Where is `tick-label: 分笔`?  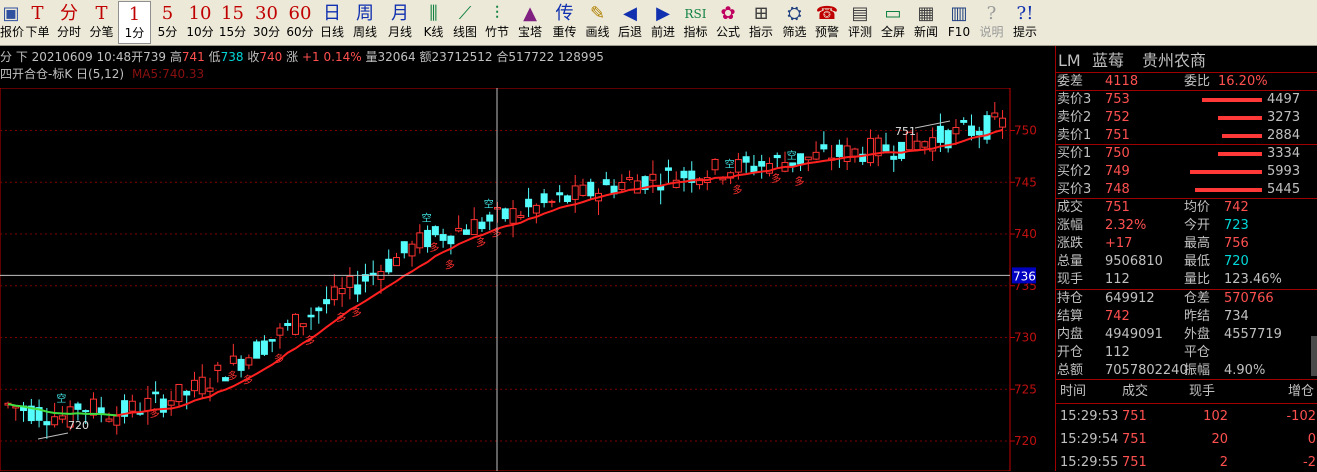
tick-label: 分笔 is located at coordinates (101, 32).